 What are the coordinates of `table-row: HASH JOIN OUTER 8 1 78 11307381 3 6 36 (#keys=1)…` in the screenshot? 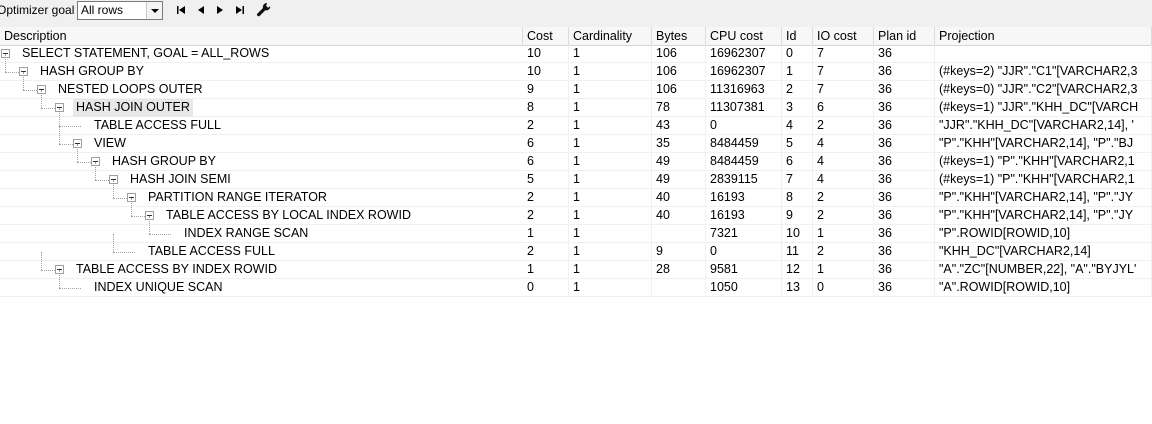 It's located at (576, 103).